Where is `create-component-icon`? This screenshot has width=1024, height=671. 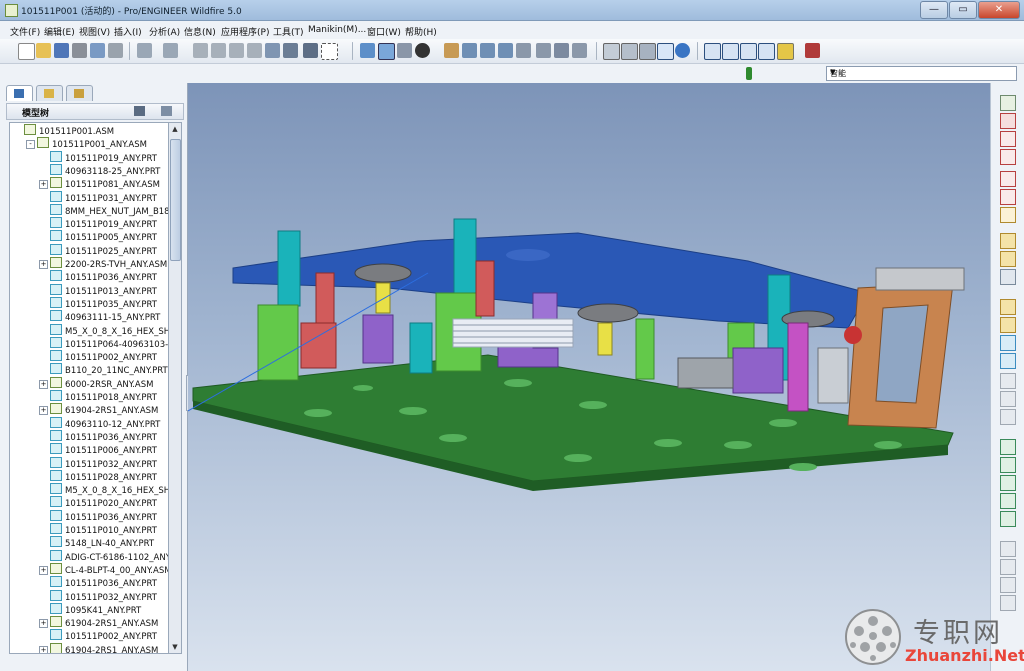
create-component-icon is located at coordinates (1008, 259).